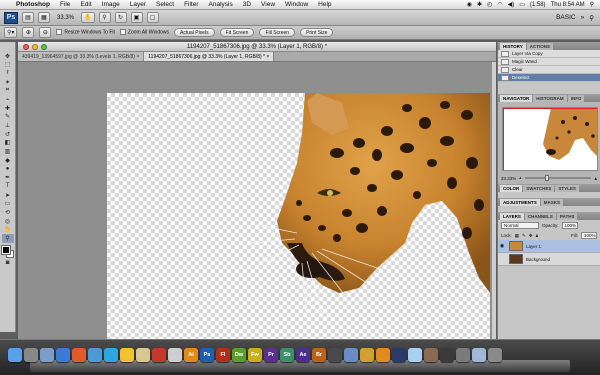 This screenshot has width=600, height=375. I want to click on tab-swatches: SWATCHES, so click(539, 188).